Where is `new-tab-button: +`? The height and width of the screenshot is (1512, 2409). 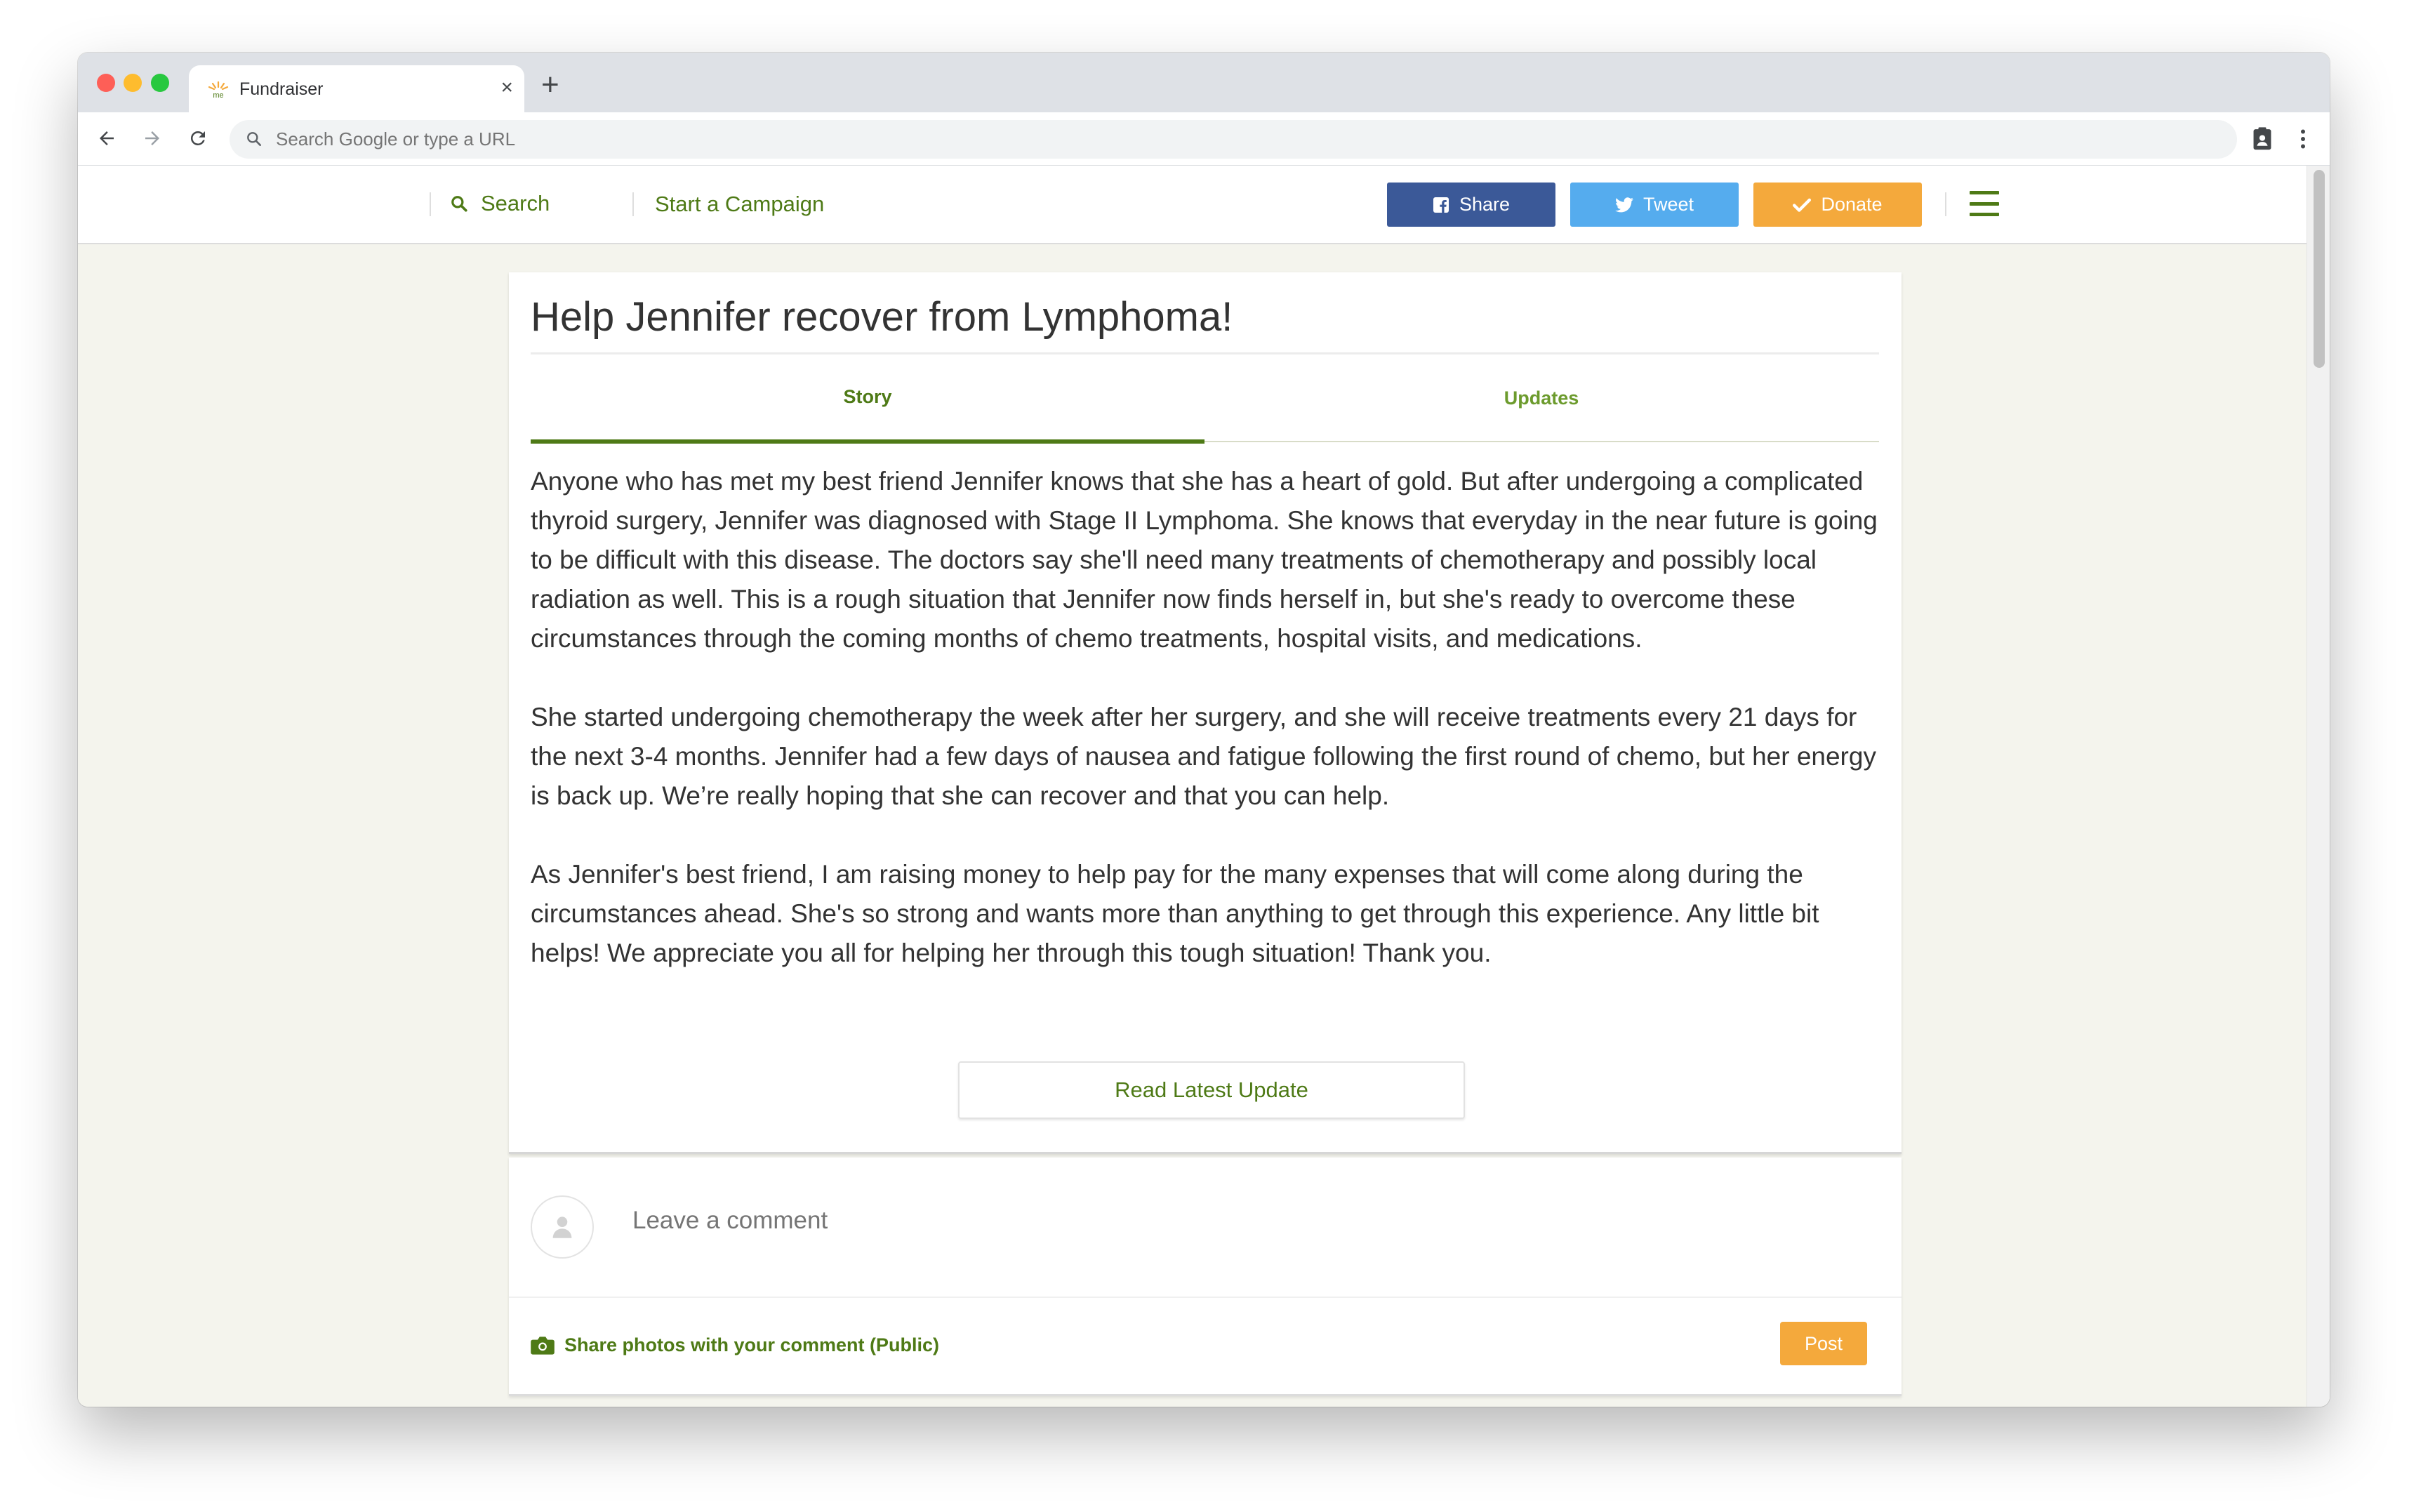 new-tab-button: + is located at coordinates (550, 84).